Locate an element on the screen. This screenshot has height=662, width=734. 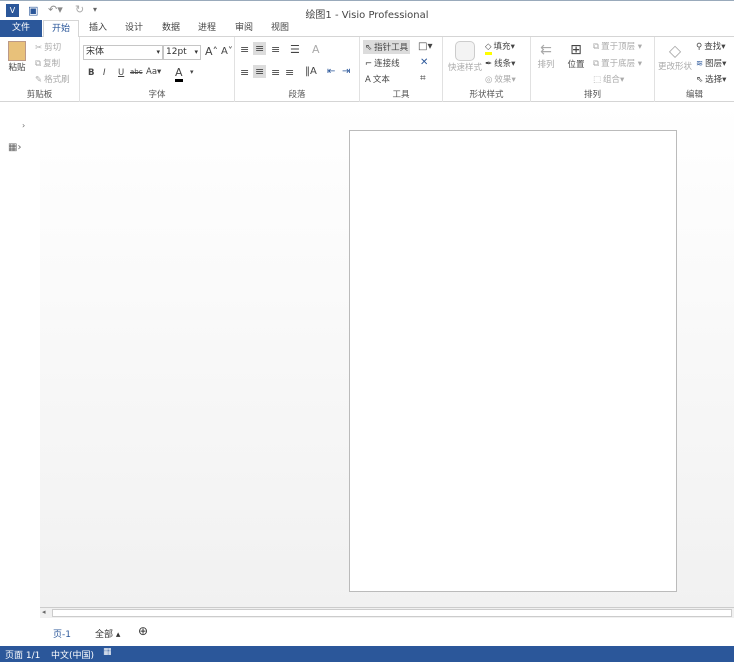
copy-button: ⧉ 复制 is located at coordinates (47, 63).